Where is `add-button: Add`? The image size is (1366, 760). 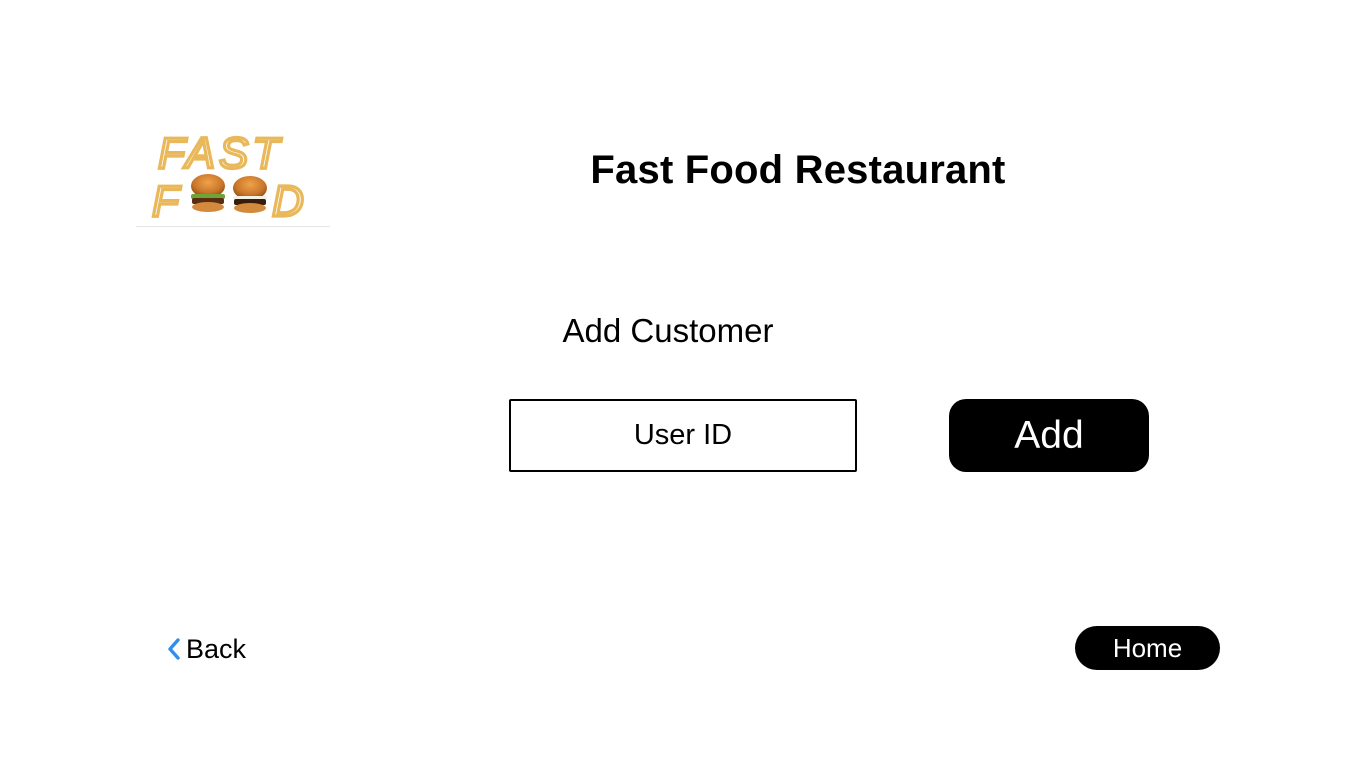
add-button: Add is located at coordinates (1049, 435).